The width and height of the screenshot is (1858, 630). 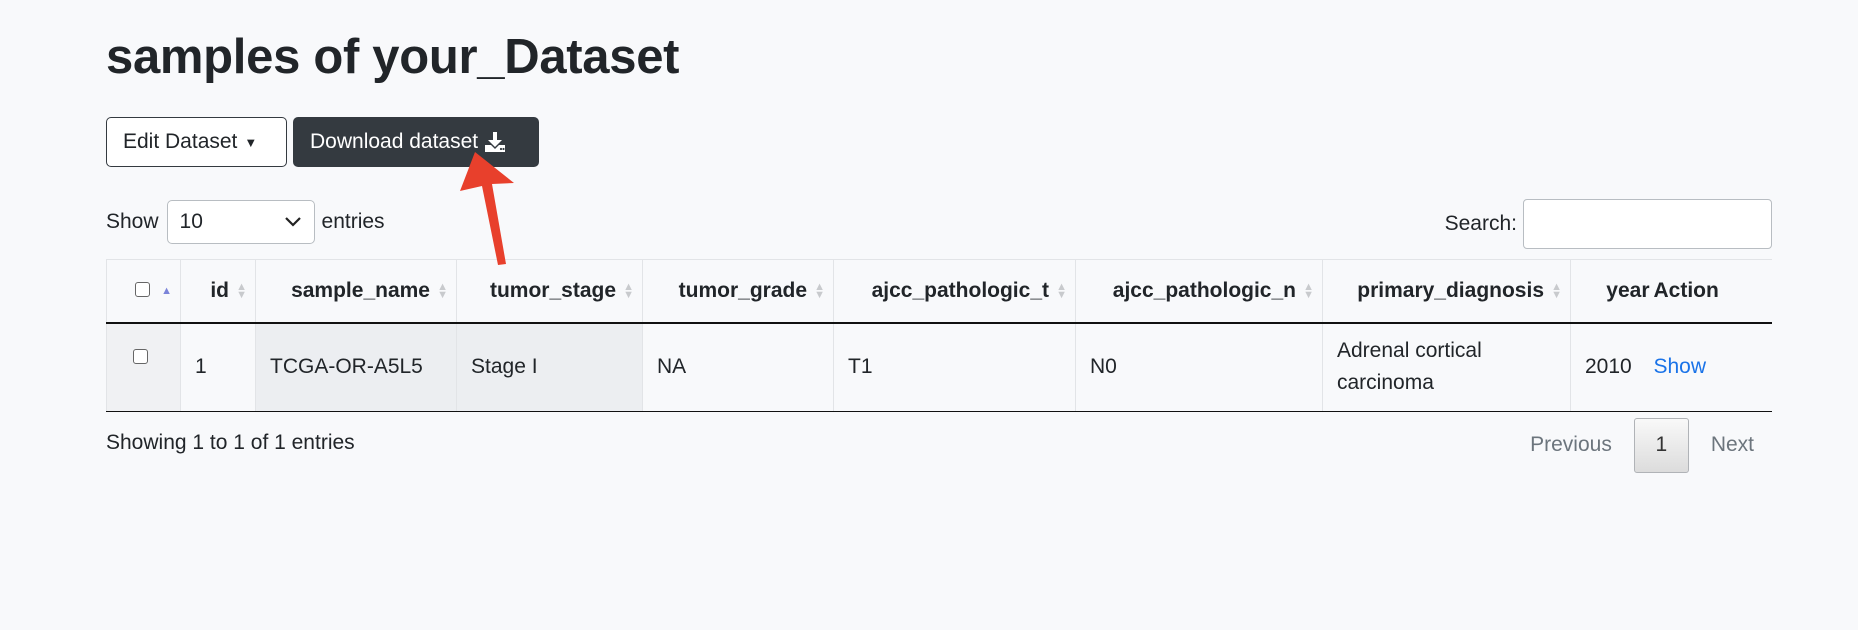 What do you see at coordinates (1612, 291) in the screenshot?
I see `column-header-year: year` at bounding box center [1612, 291].